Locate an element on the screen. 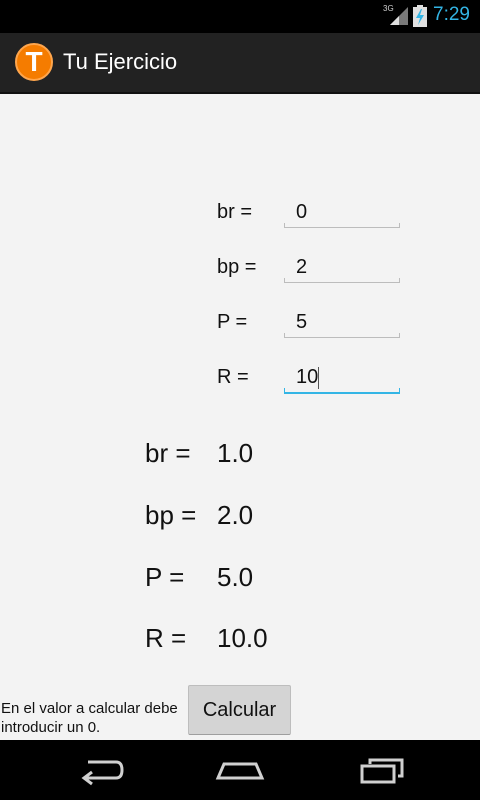 The width and height of the screenshot is (480, 800). result-value-r: 10.0 is located at coordinates (242, 638).